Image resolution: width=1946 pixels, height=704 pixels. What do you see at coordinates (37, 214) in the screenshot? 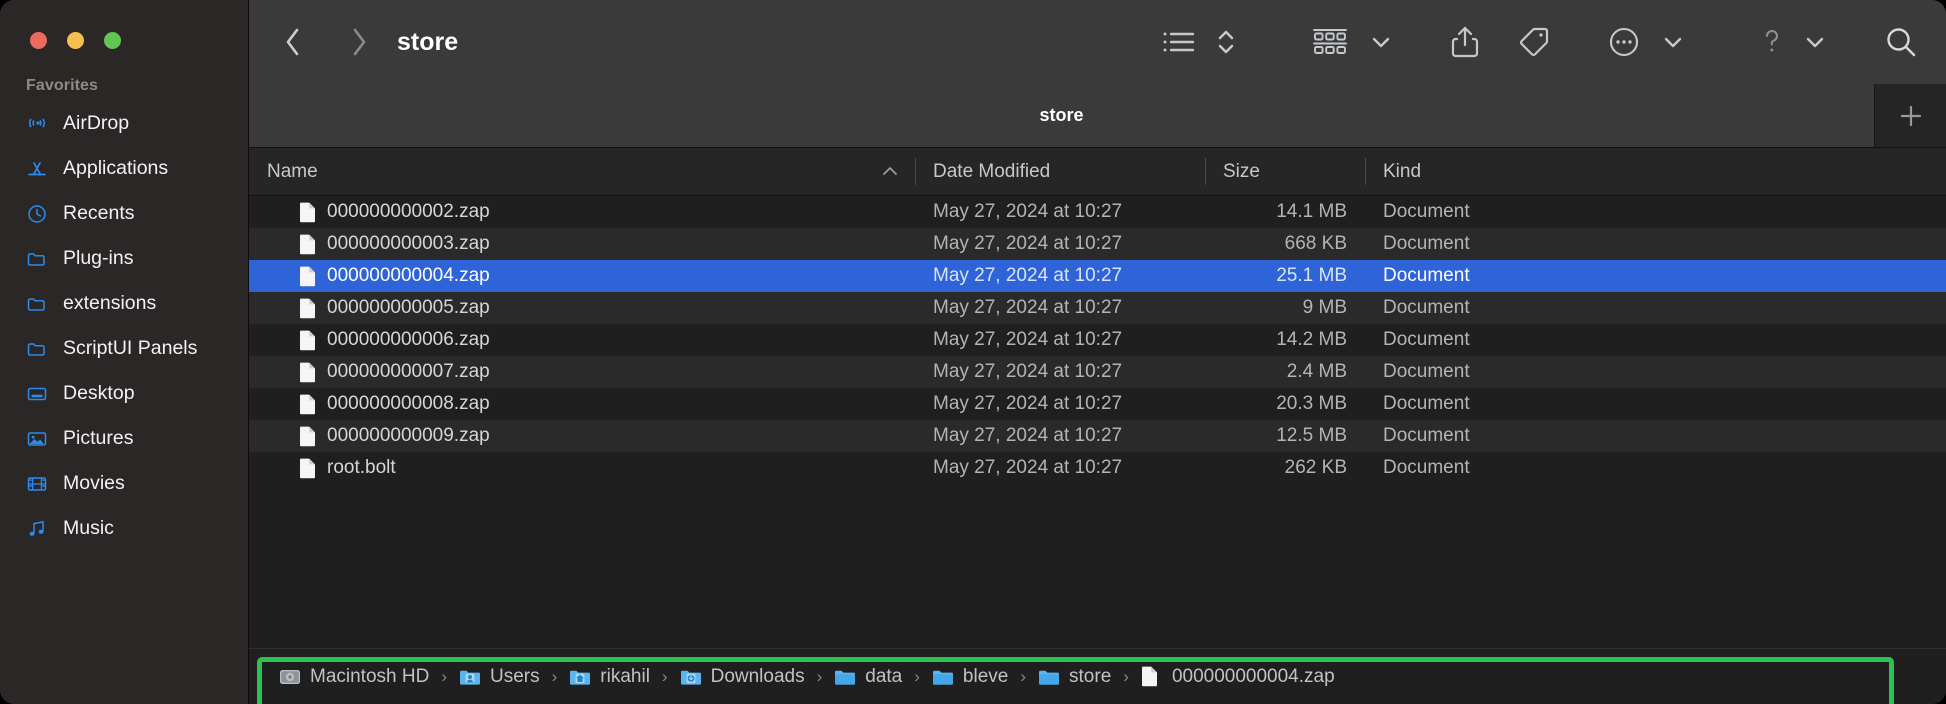
I see `clock-icon` at bounding box center [37, 214].